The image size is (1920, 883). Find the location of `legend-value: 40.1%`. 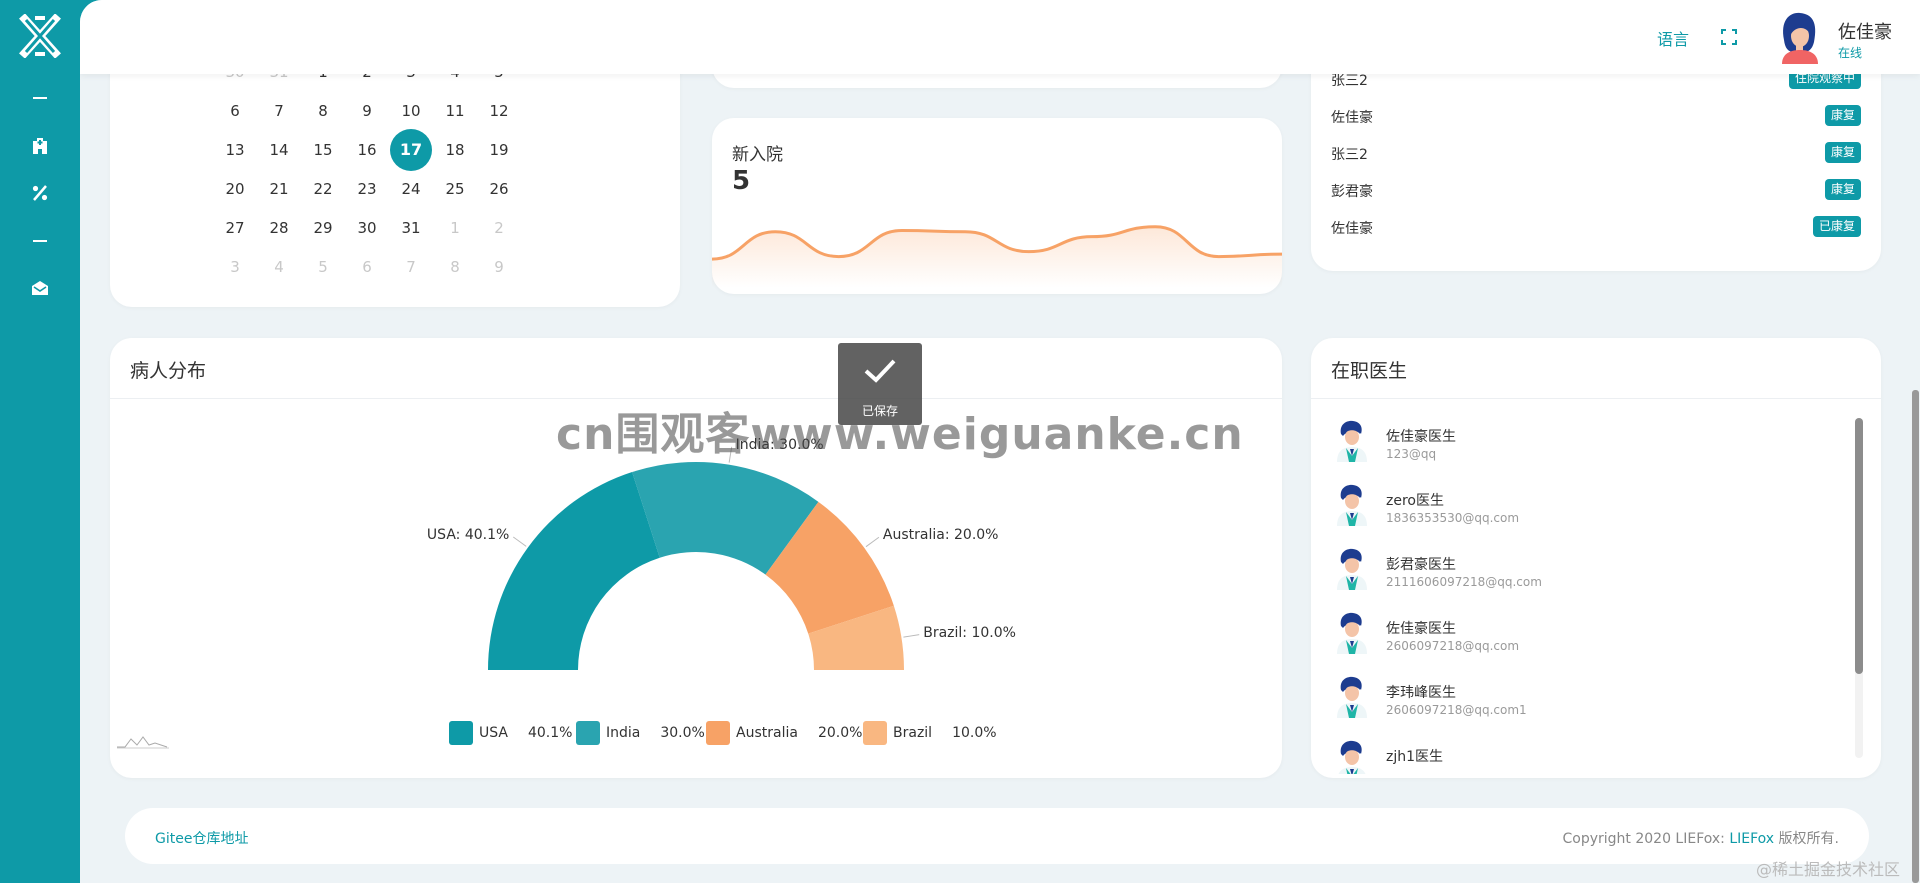

legend-value: 40.1% is located at coordinates (550, 733).